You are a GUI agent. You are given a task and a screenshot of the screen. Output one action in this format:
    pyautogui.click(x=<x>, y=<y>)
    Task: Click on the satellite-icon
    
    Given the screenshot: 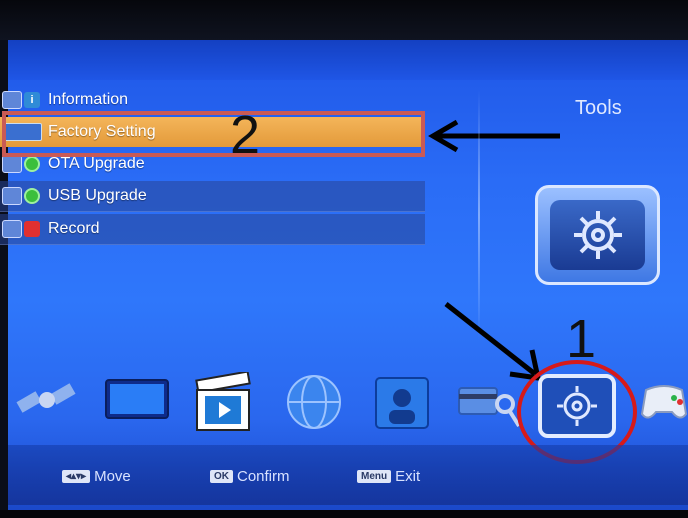 What is the action you would take?
    pyautogui.click(x=46, y=398)
    